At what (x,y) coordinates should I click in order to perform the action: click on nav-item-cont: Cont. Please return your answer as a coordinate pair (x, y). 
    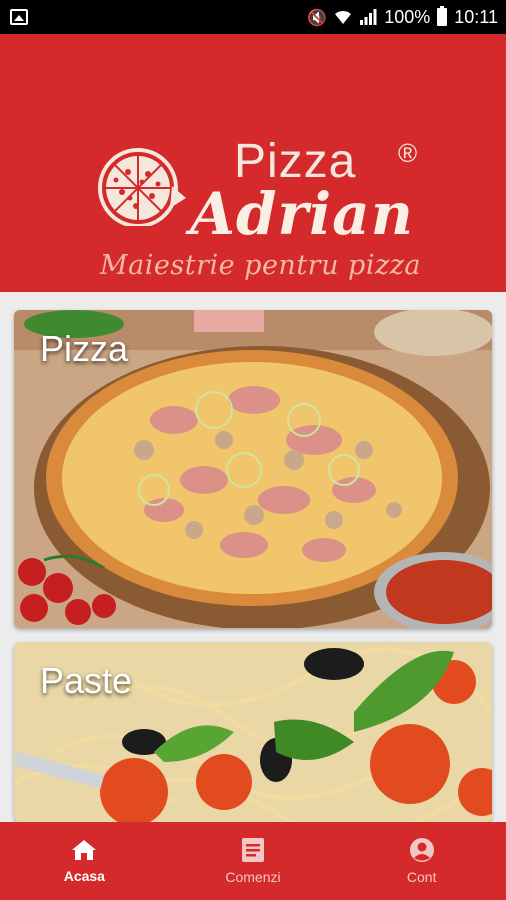
    Looking at the image, I should click on (421, 861).